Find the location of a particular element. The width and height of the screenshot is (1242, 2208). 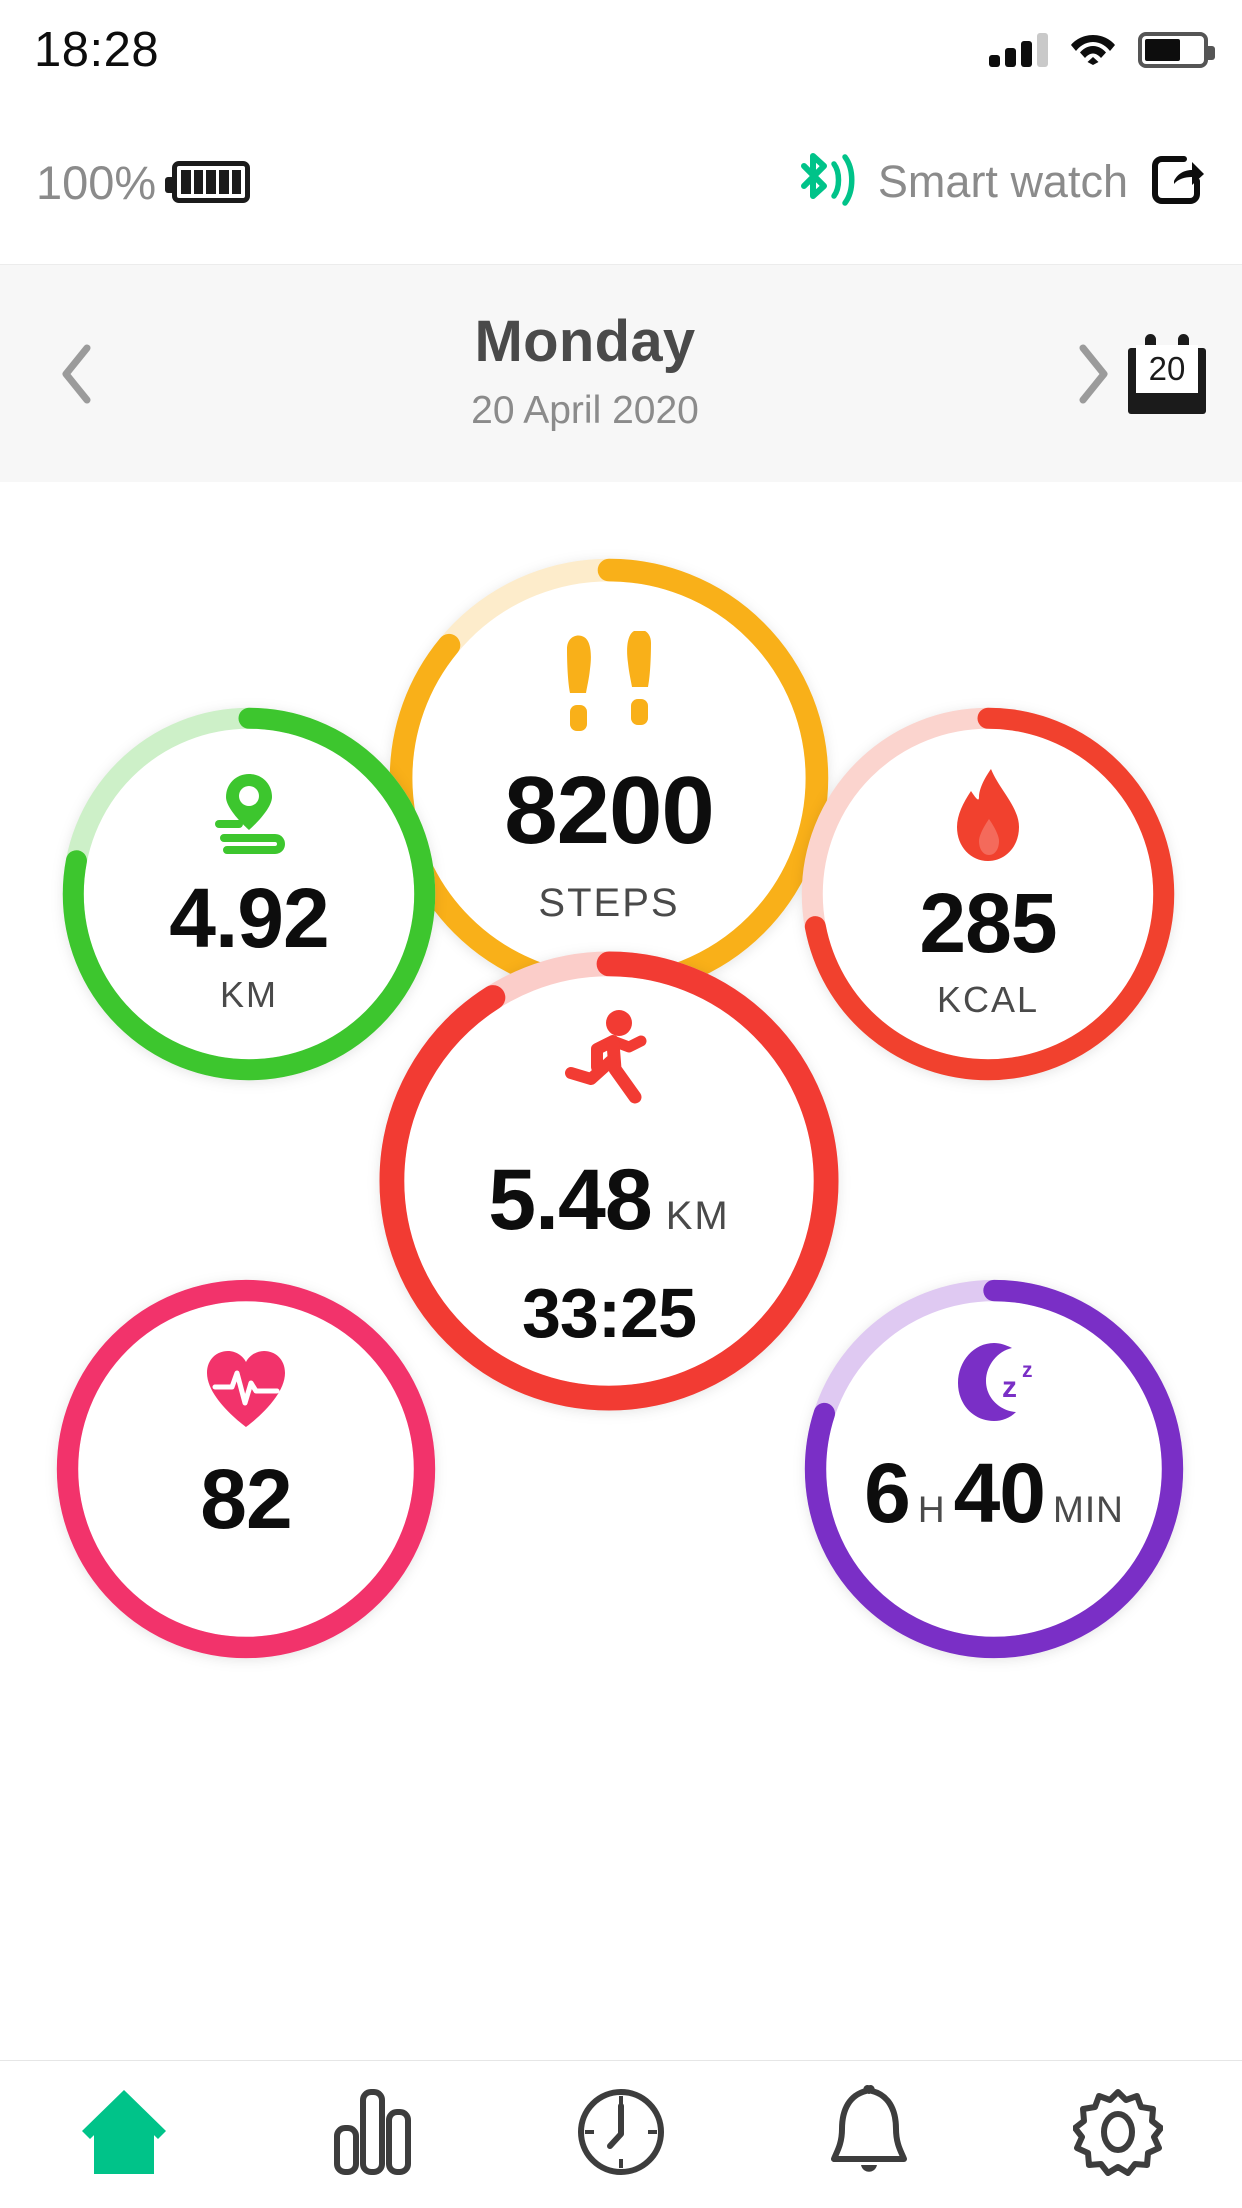

device-status-bar: 100% Smart watch is located at coordinates (621, 182).